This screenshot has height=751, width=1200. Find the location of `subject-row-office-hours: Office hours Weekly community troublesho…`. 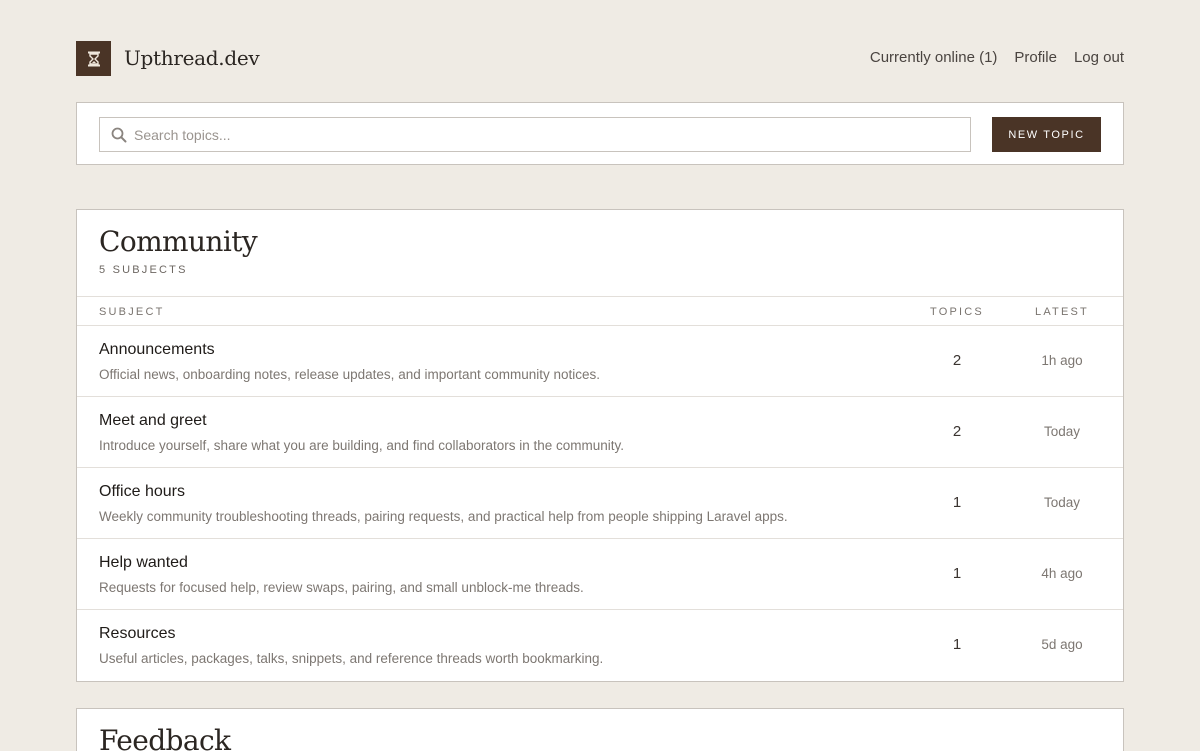

subject-row-office-hours: Office hours Weekly community troublesho… is located at coordinates (600, 503).